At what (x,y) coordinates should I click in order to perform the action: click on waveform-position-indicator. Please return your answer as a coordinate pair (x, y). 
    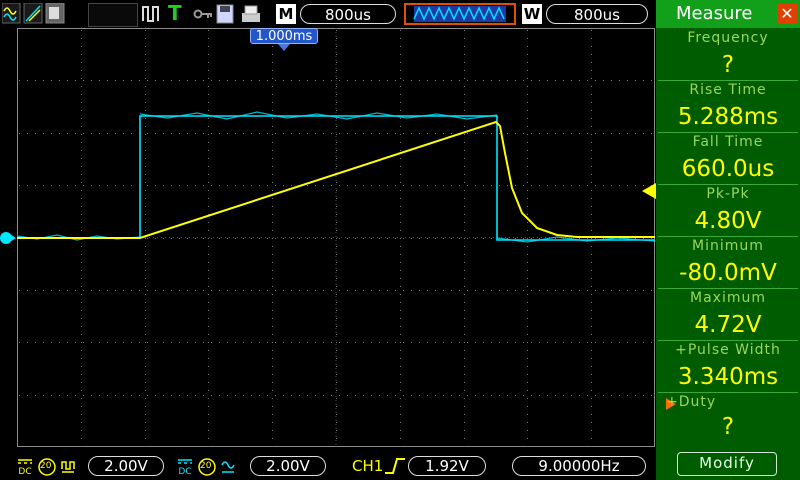
    Looking at the image, I should click on (460, 14).